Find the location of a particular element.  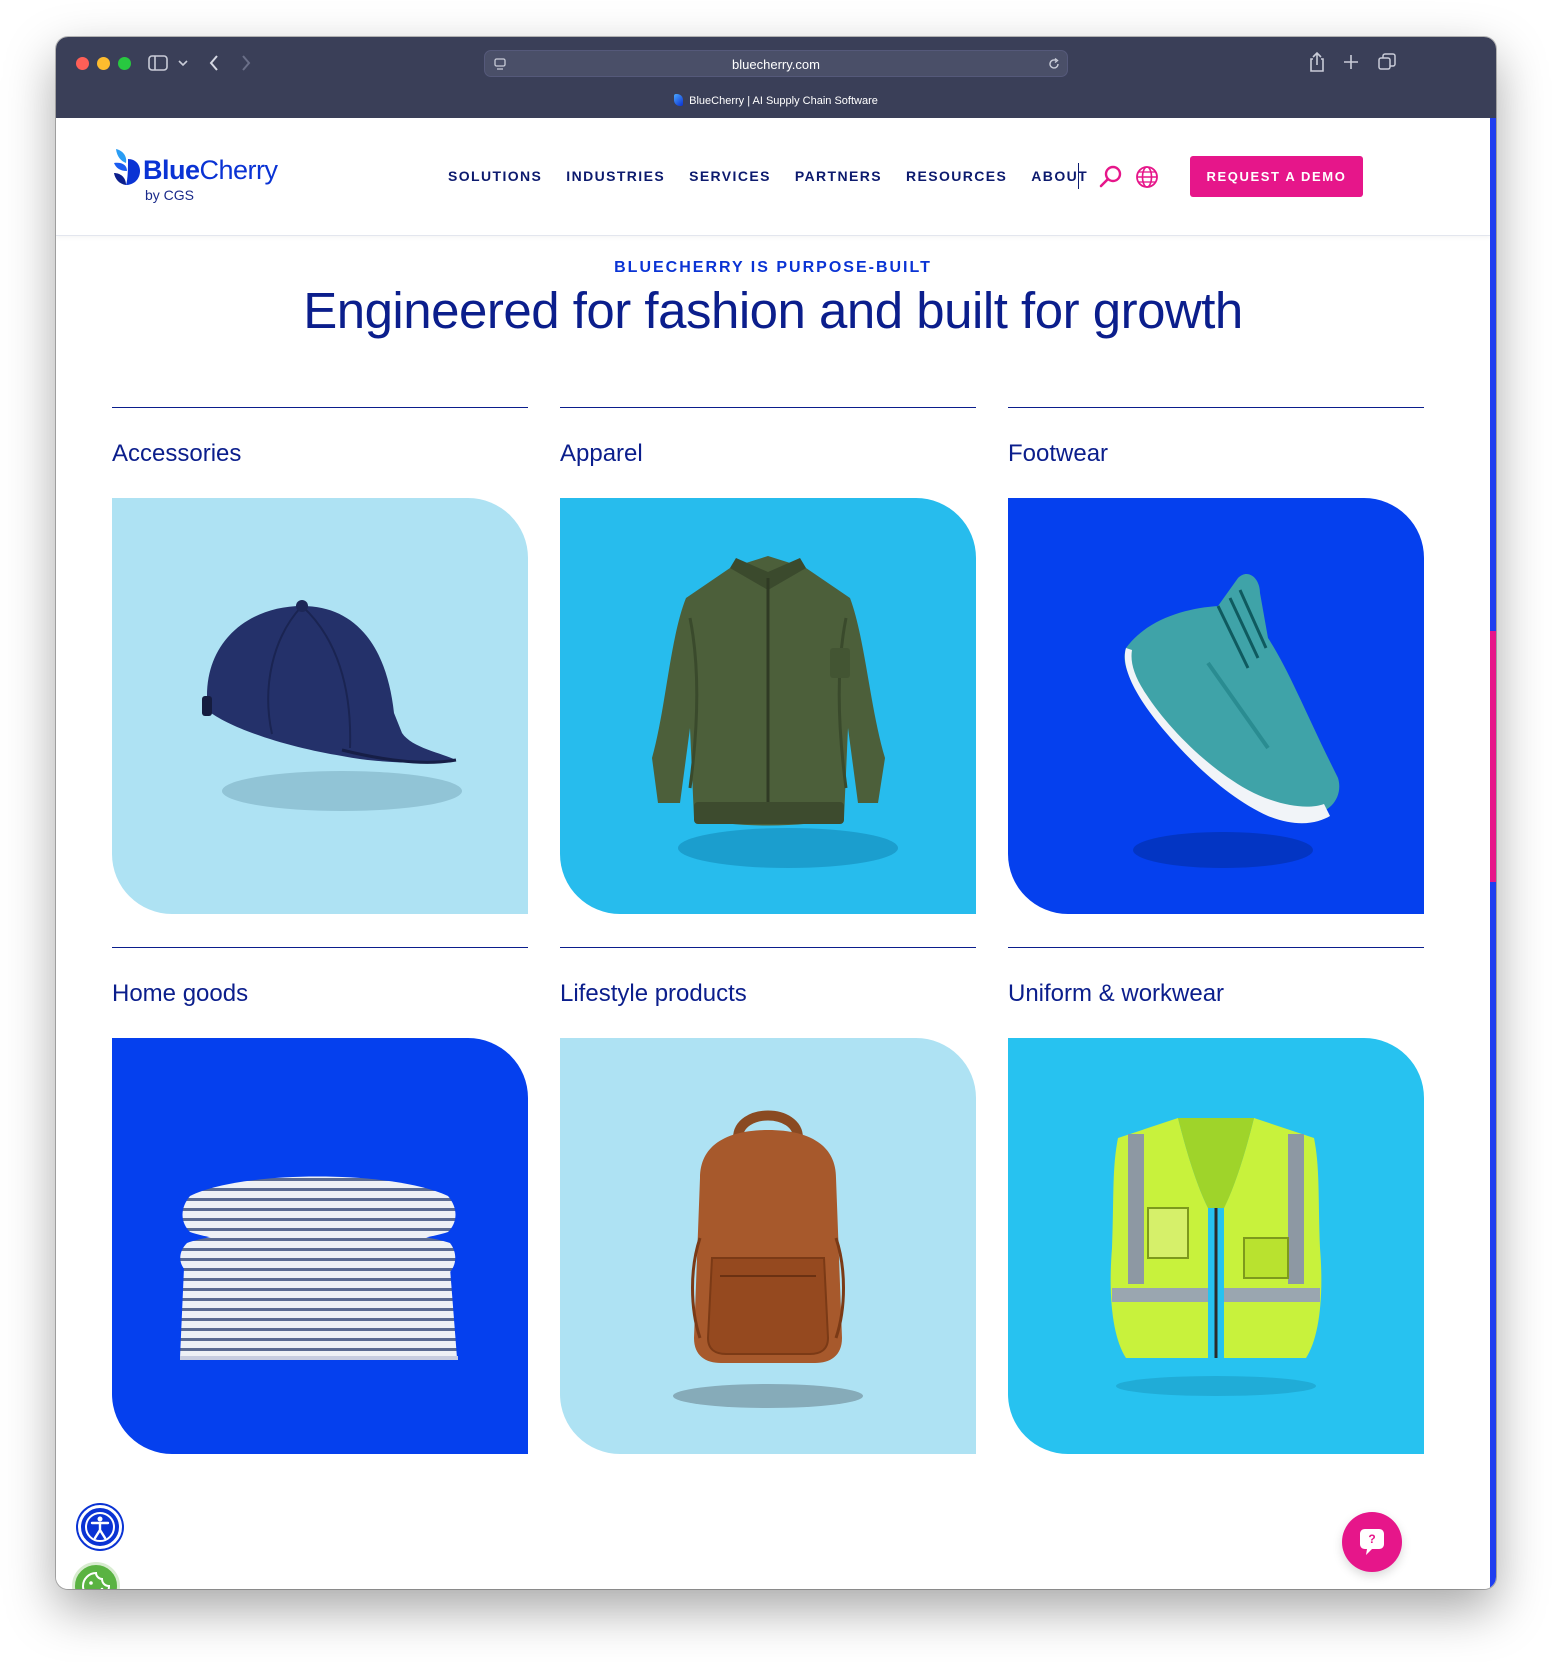

sidebar-icon is located at coordinates (158, 63).